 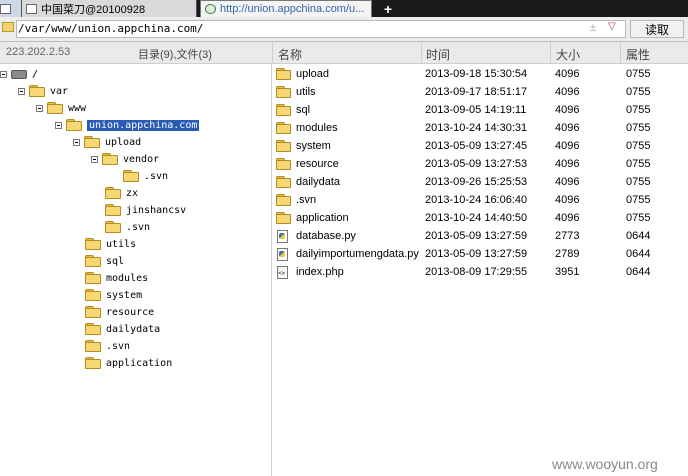 I want to click on tab-stub, so click(x=11, y=8).